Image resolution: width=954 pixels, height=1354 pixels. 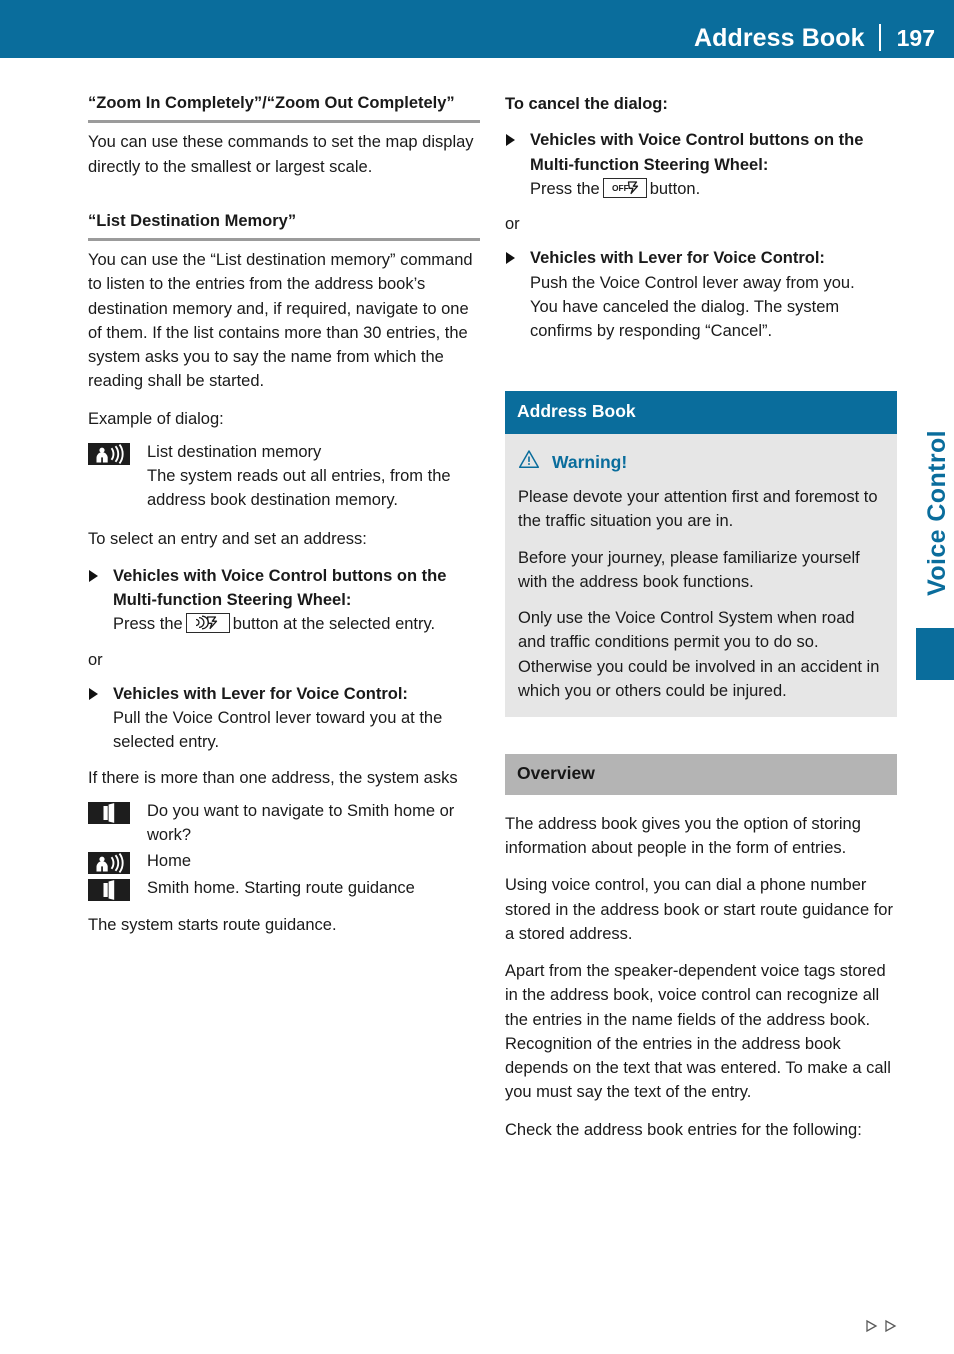 I want to click on dialog-text: Home, so click(x=169, y=861).